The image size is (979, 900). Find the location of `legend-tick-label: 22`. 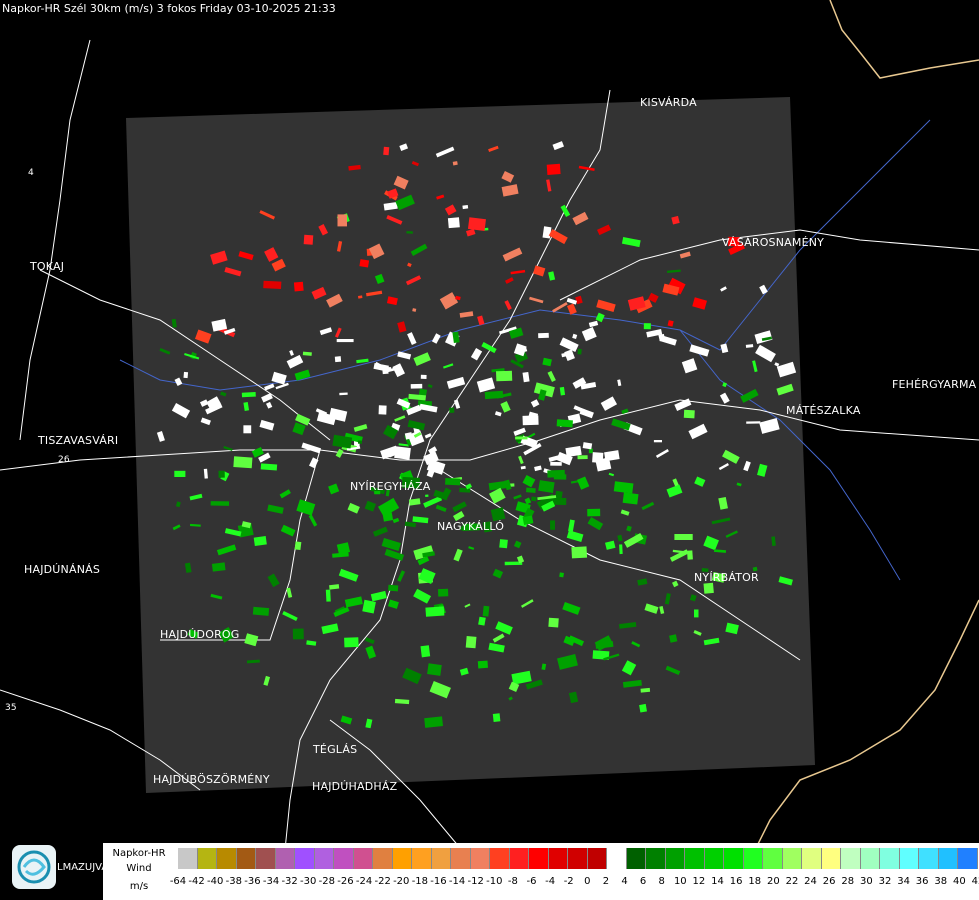

legend-tick-label: 22 is located at coordinates (792, 881).